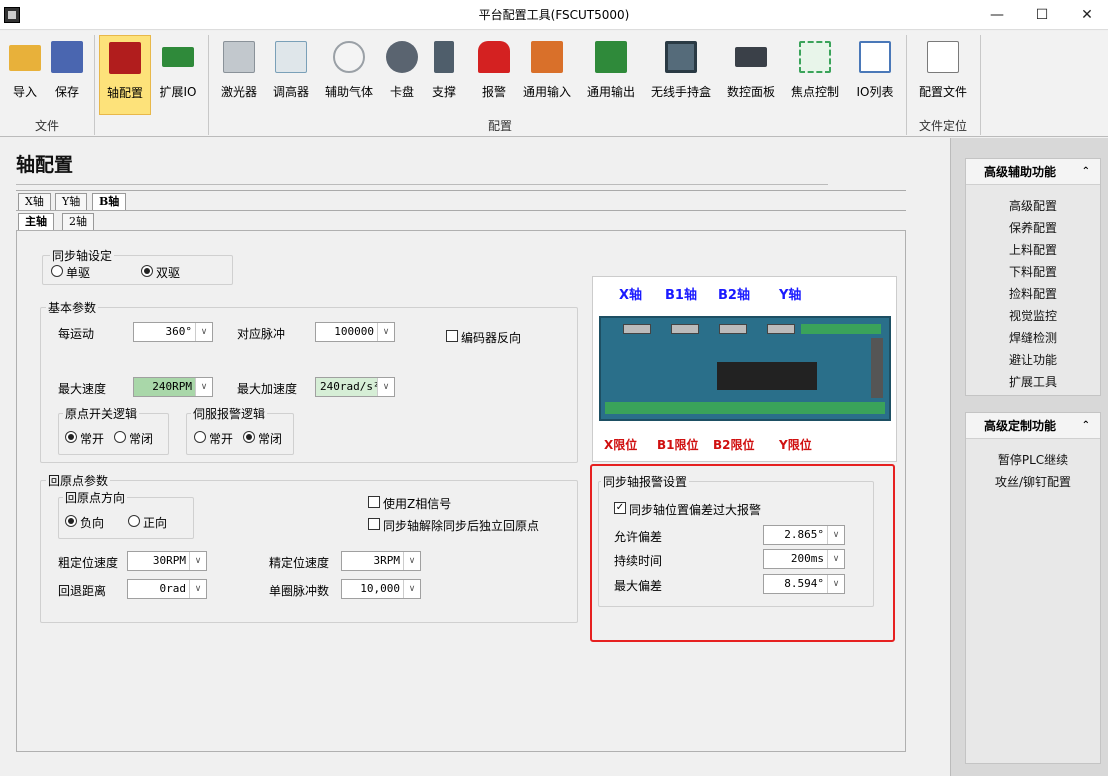  What do you see at coordinates (547, 57) in the screenshot?
I see `input-terminal-icon` at bounding box center [547, 57].